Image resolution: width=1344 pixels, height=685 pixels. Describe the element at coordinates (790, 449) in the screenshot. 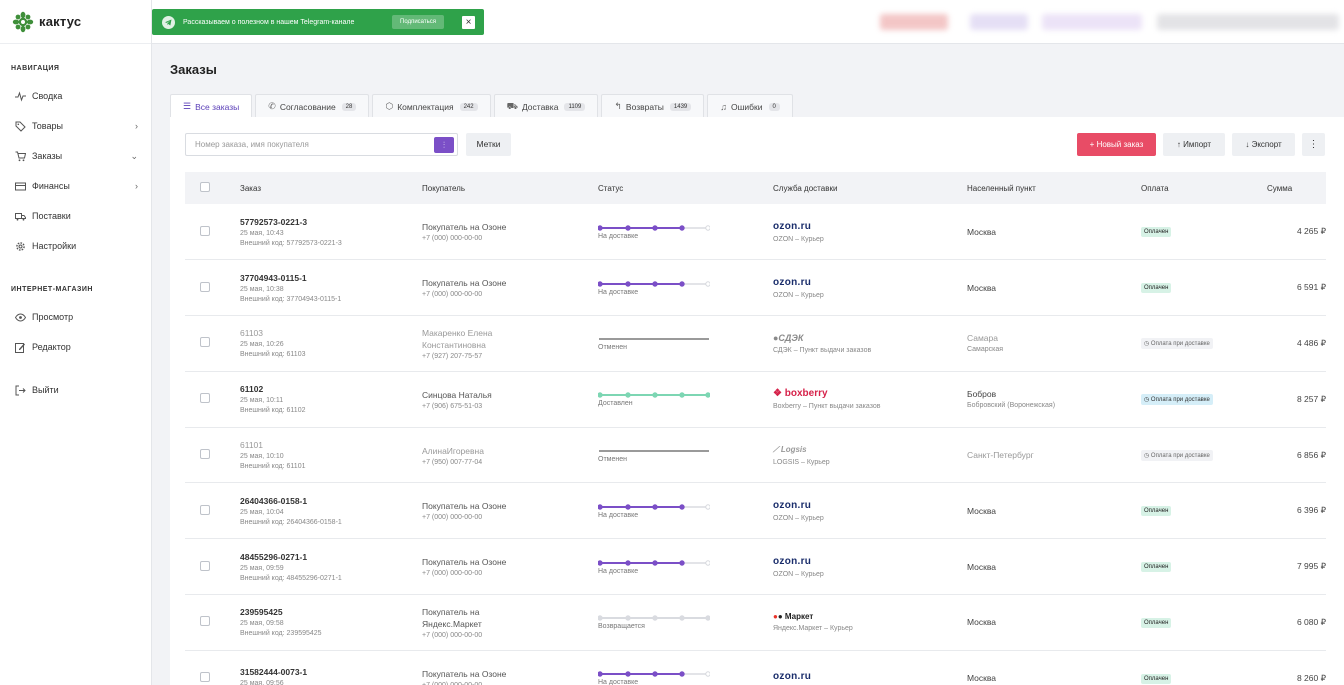

I see `logsis-logo: ⟋ Logsis` at that location.